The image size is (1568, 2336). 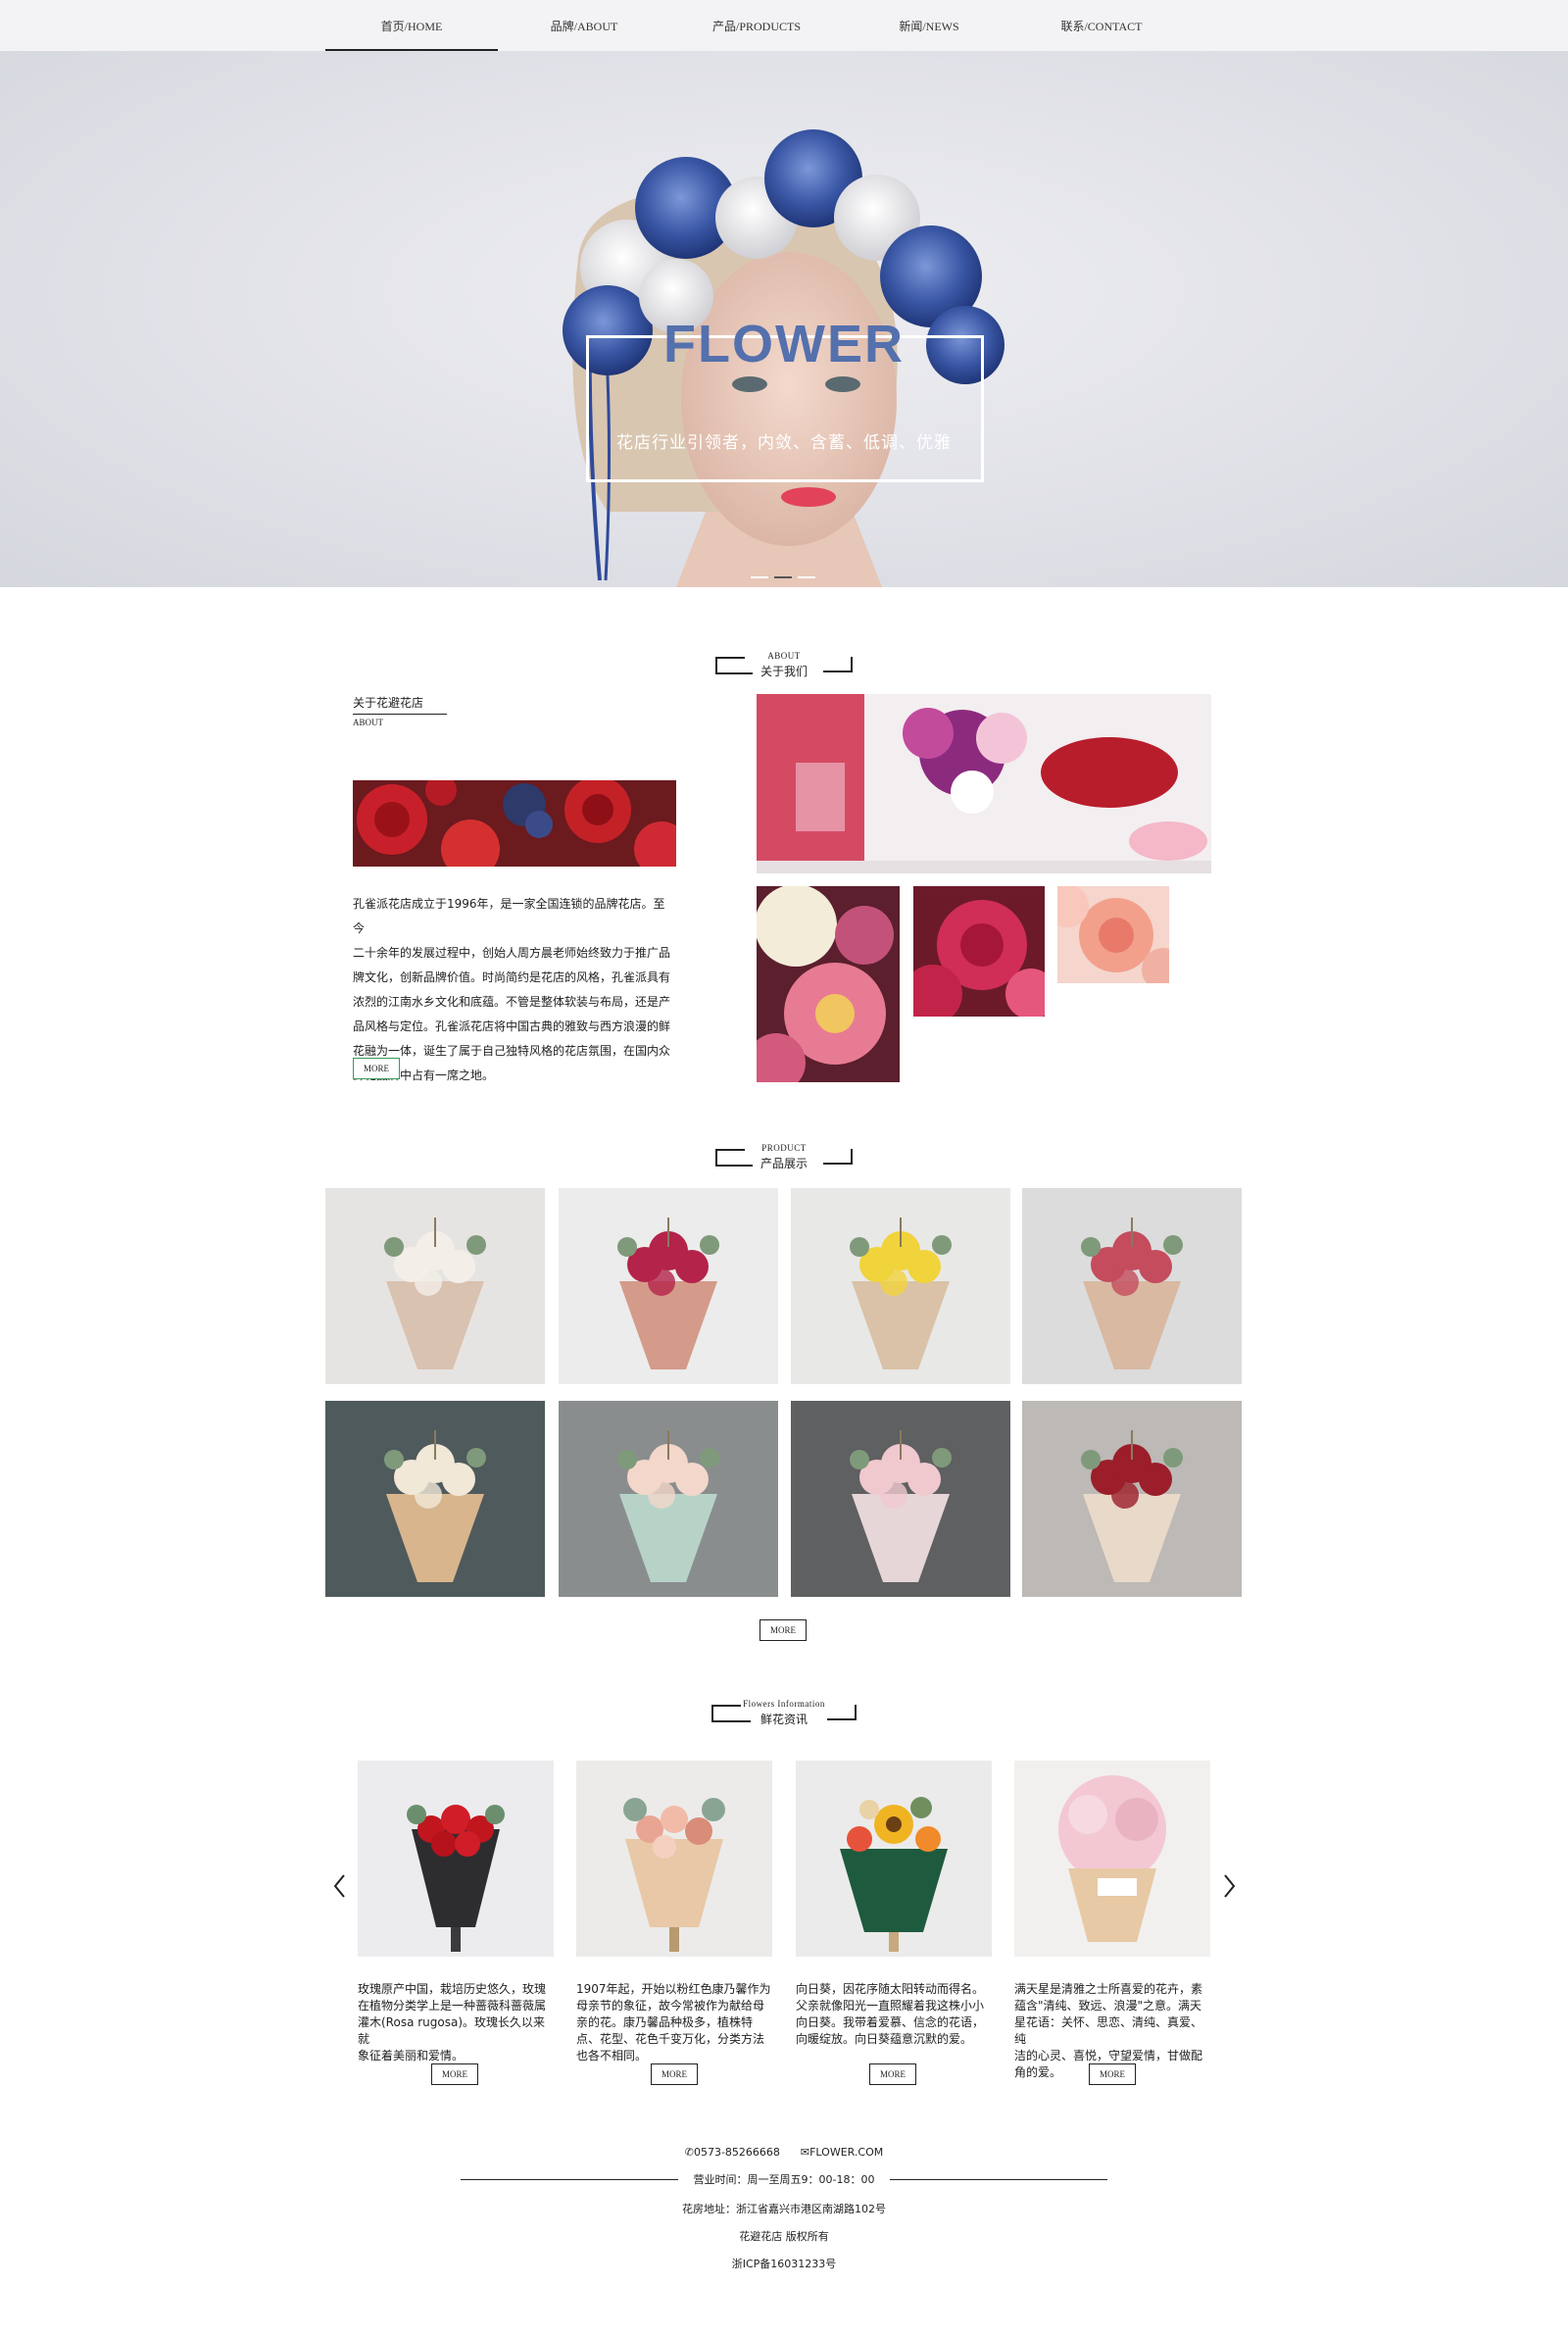 I want to click on nav-item-home: 首页/HOME, so click(x=411, y=26).